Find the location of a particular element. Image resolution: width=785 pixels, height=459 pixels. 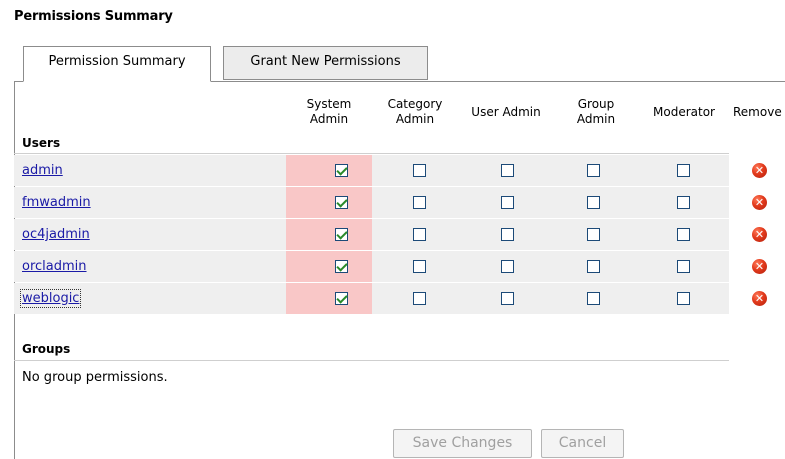

cancel-button: Cancel is located at coordinates (582, 443).